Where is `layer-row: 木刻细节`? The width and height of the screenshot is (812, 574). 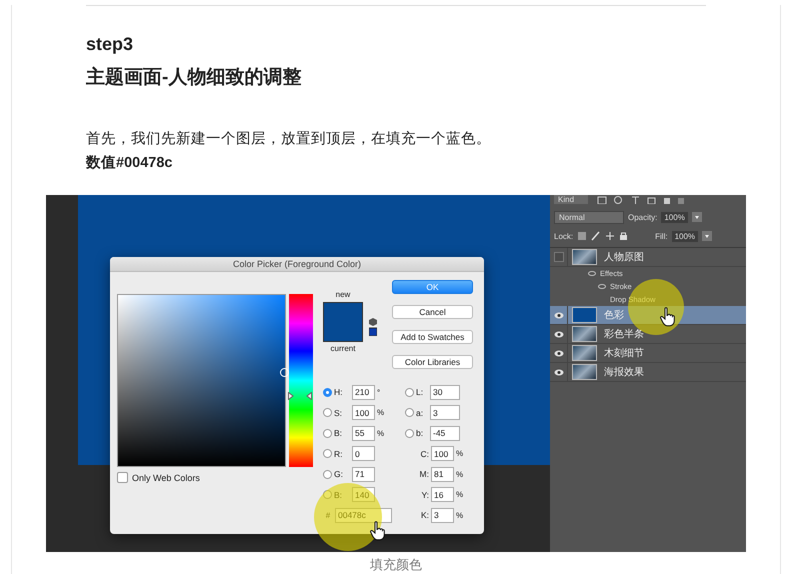 layer-row: 木刻细节 is located at coordinates (648, 353).